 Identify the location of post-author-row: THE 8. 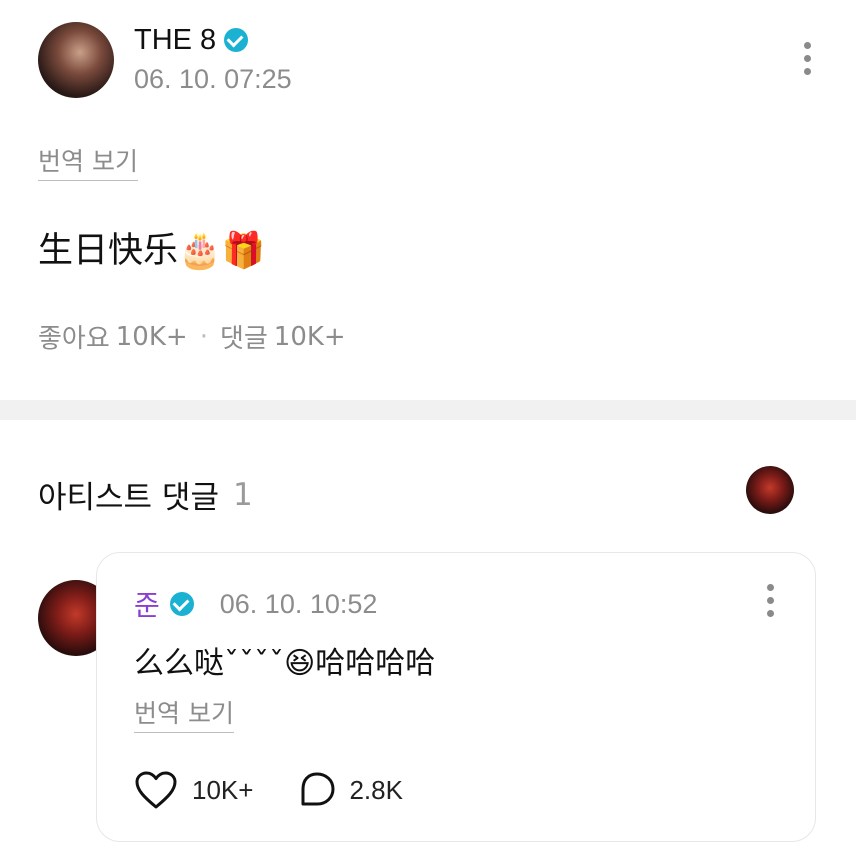
(191, 40).